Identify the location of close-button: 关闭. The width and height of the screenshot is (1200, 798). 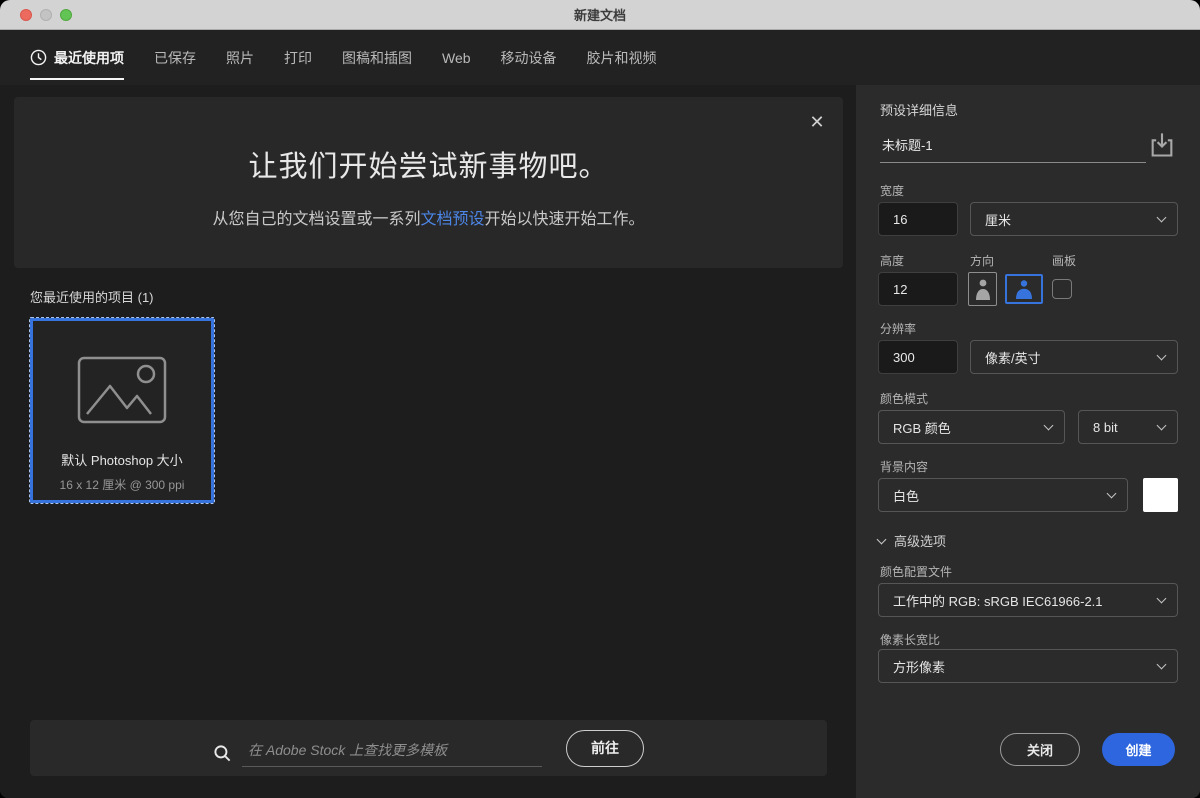
(1040, 749).